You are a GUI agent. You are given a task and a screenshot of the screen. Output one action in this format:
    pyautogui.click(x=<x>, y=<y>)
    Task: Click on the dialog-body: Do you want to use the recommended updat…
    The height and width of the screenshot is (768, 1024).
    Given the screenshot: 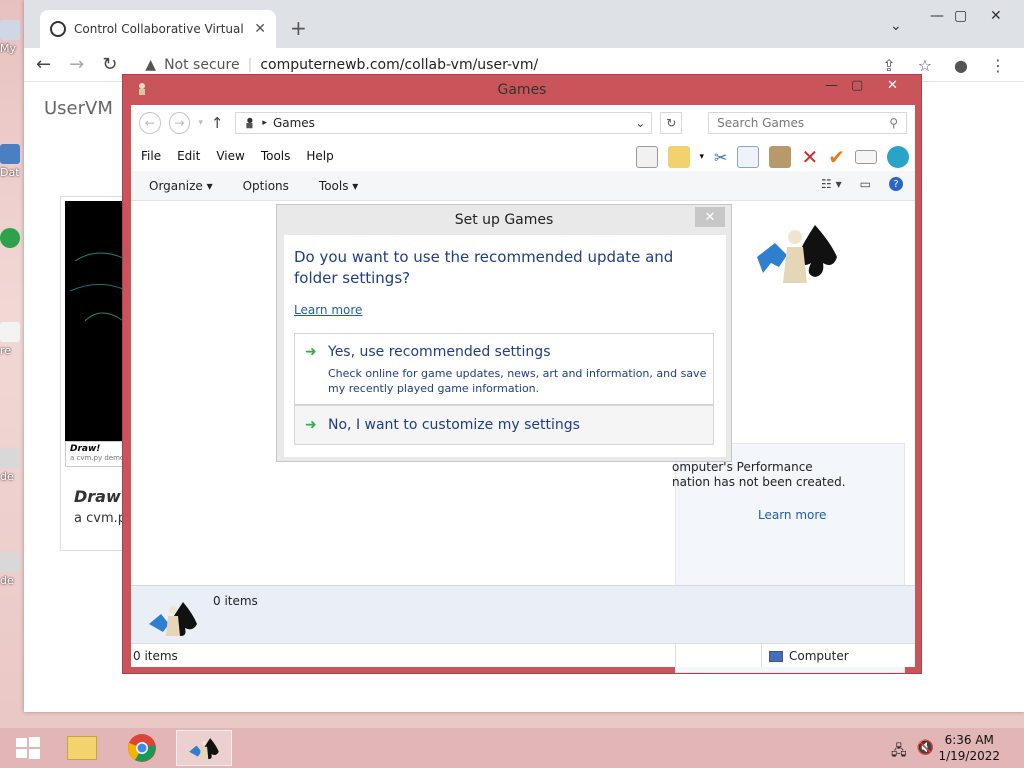 What is the action you would take?
    pyautogui.click(x=505, y=346)
    